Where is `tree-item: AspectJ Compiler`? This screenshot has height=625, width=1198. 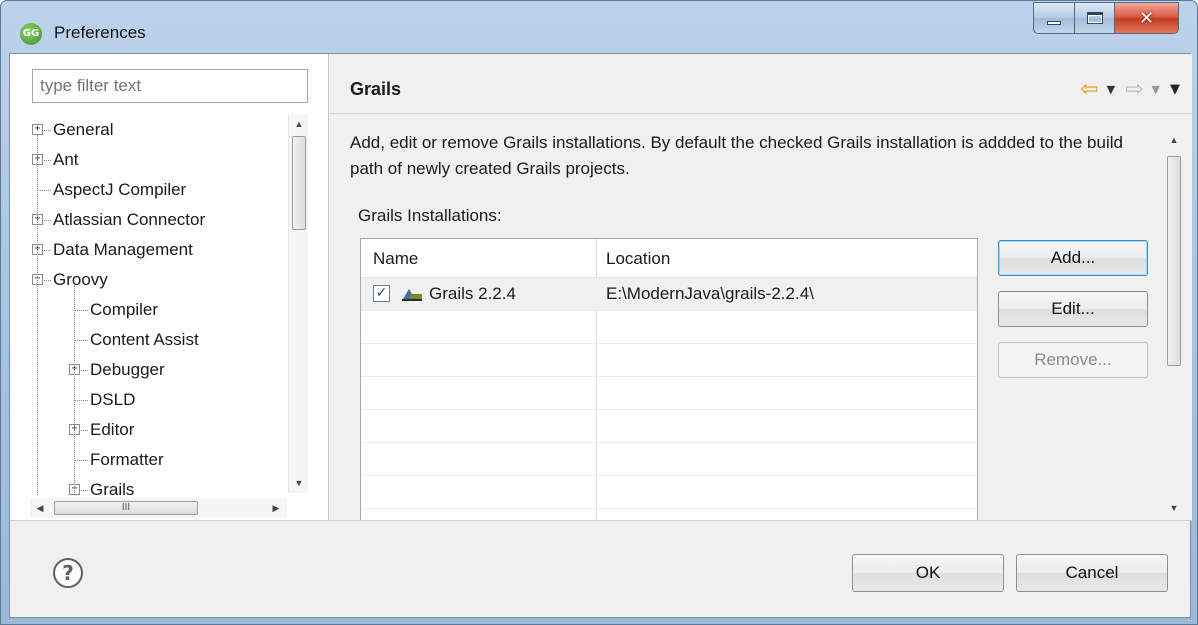 tree-item: AspectJ Compiler is located at coordinates (158, 190).